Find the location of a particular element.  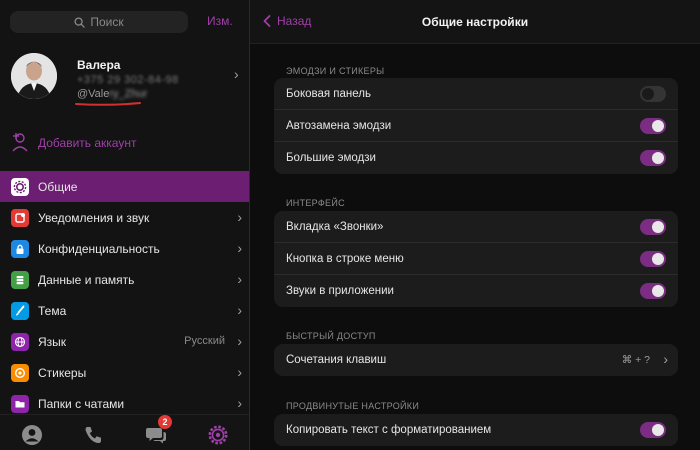

sidebar-item-data: Данные и память › is located at coordinates (124, 279).